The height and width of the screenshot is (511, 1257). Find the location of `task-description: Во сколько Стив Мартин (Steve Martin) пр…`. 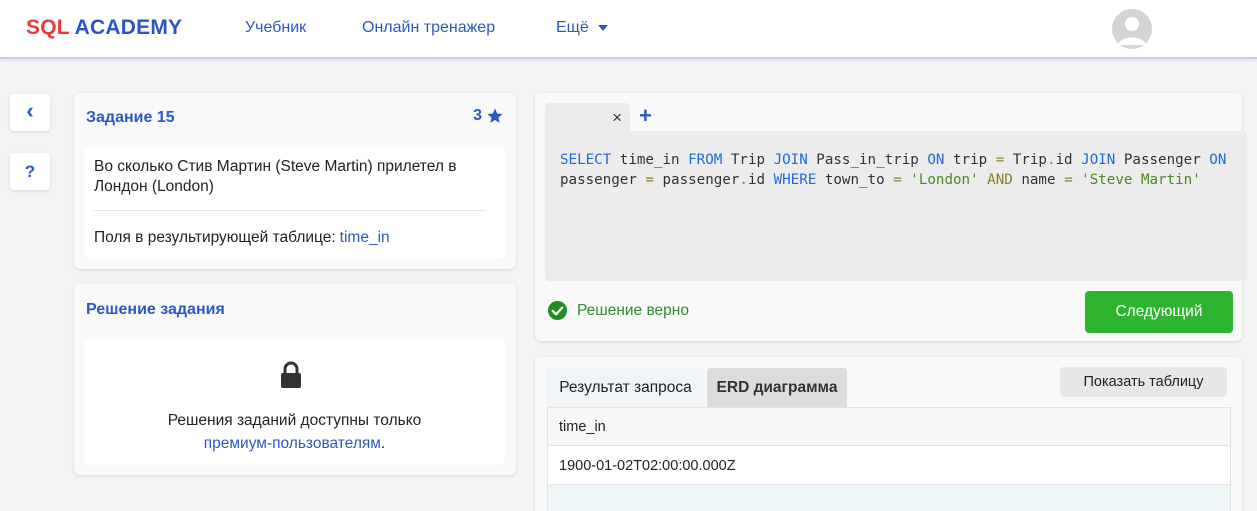

task-description: Во сколько Стив Мартин (Steve Martin) пр… is located at coordinates (275, 176).